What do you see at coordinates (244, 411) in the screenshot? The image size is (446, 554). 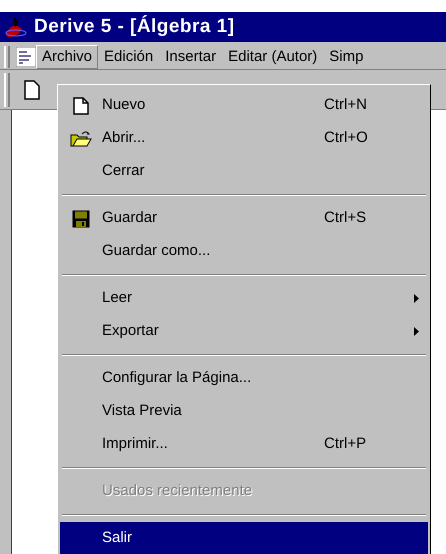 I see `menu-item: Vista Previa` at bounding box center [244, 411].